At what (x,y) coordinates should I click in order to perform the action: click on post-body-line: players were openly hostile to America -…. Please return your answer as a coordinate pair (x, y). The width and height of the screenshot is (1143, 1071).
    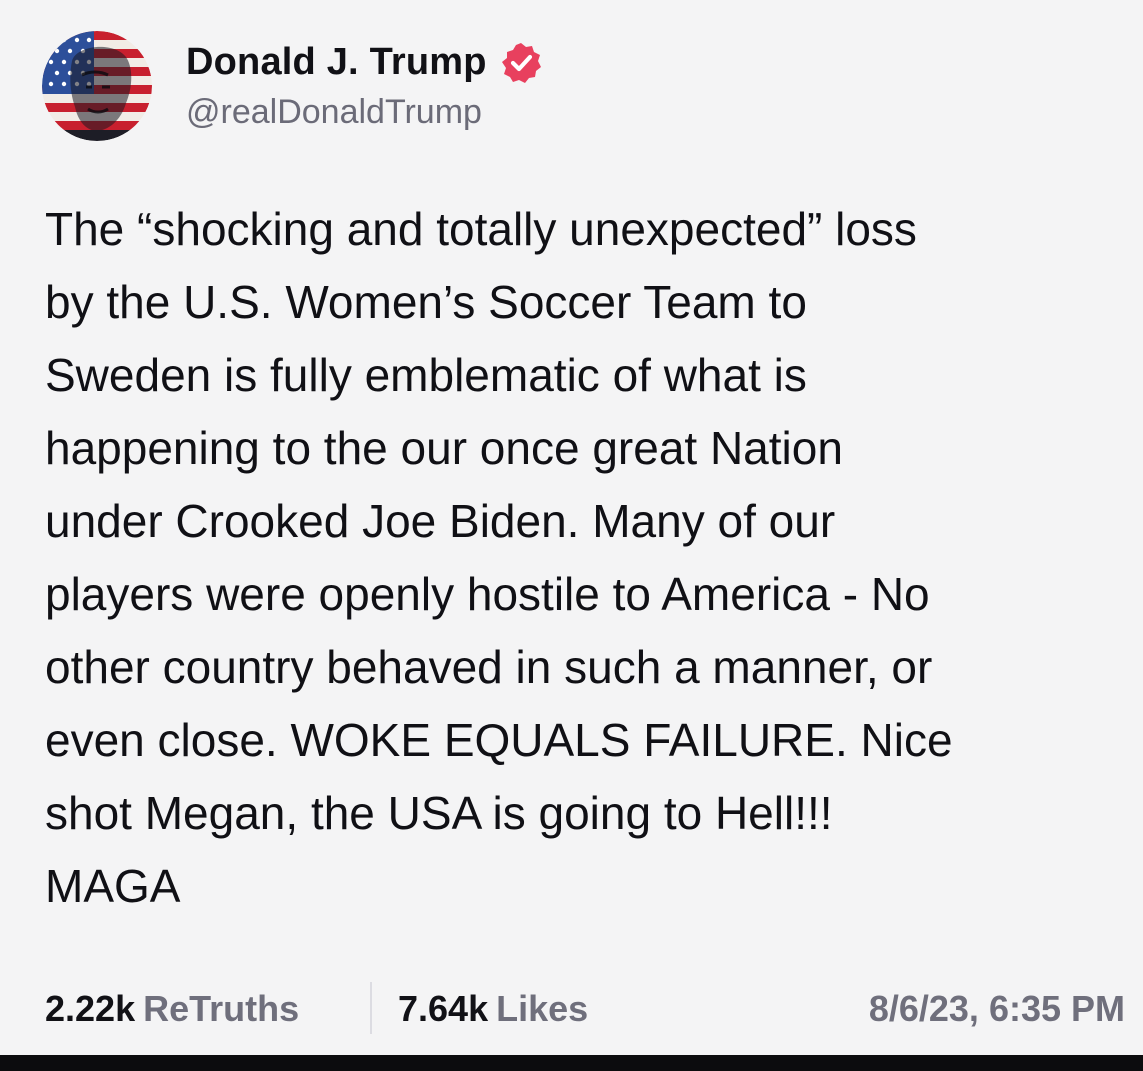
    Looking at the image, I should click on (487, 594).